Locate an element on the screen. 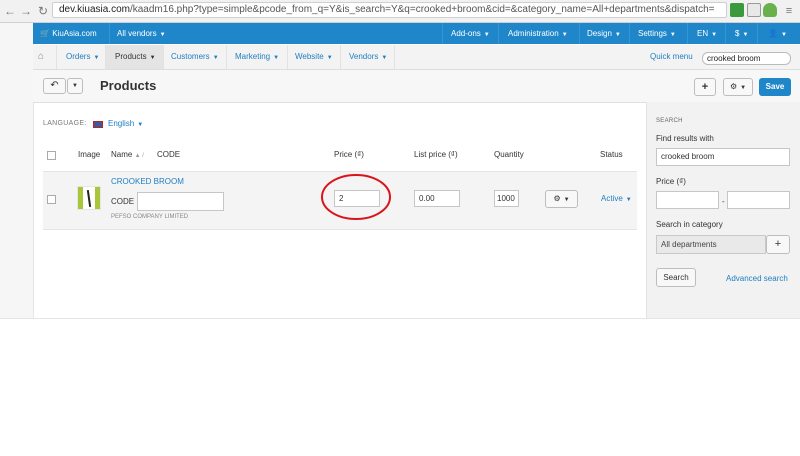 The width and height of the screenshot is (800, 456). plus-icon: + is located at coordinates (778, 244).